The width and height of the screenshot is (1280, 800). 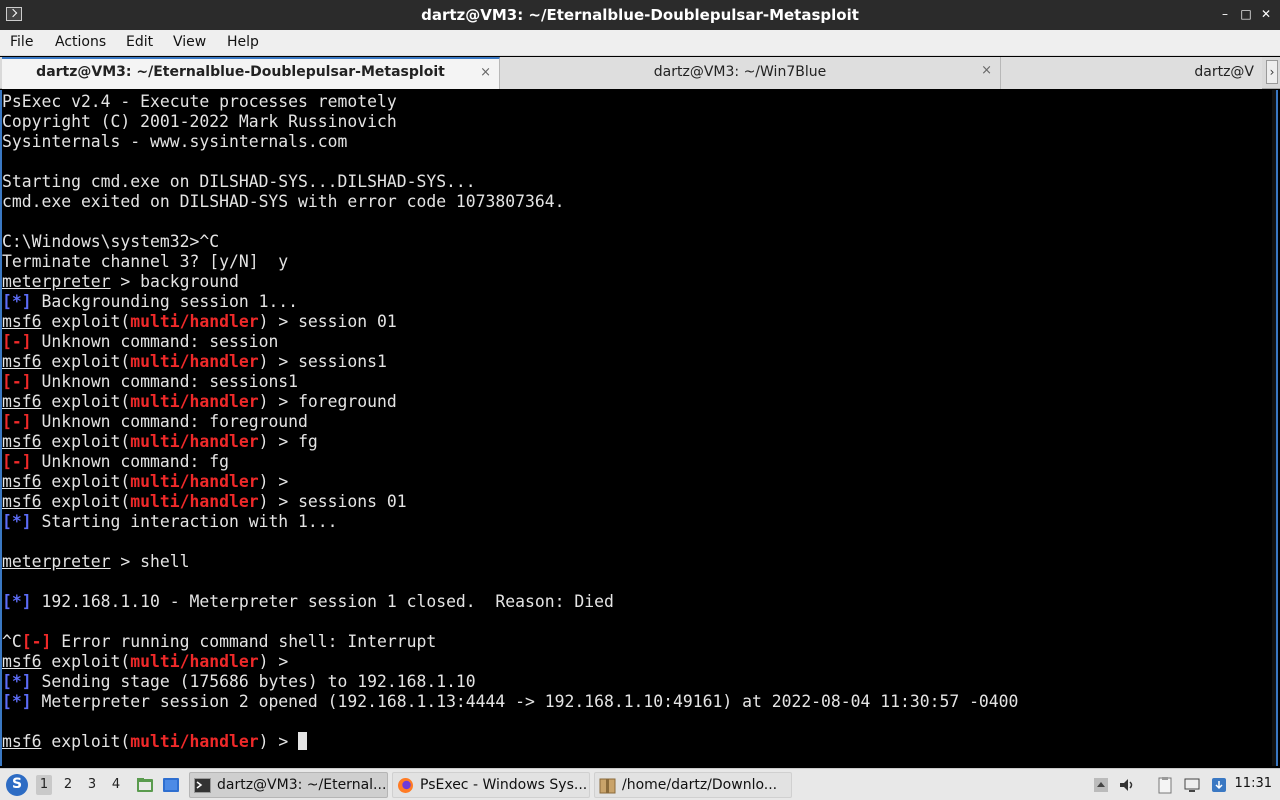 I want to click on clipboard-icon, so click(x=1165, y=785).